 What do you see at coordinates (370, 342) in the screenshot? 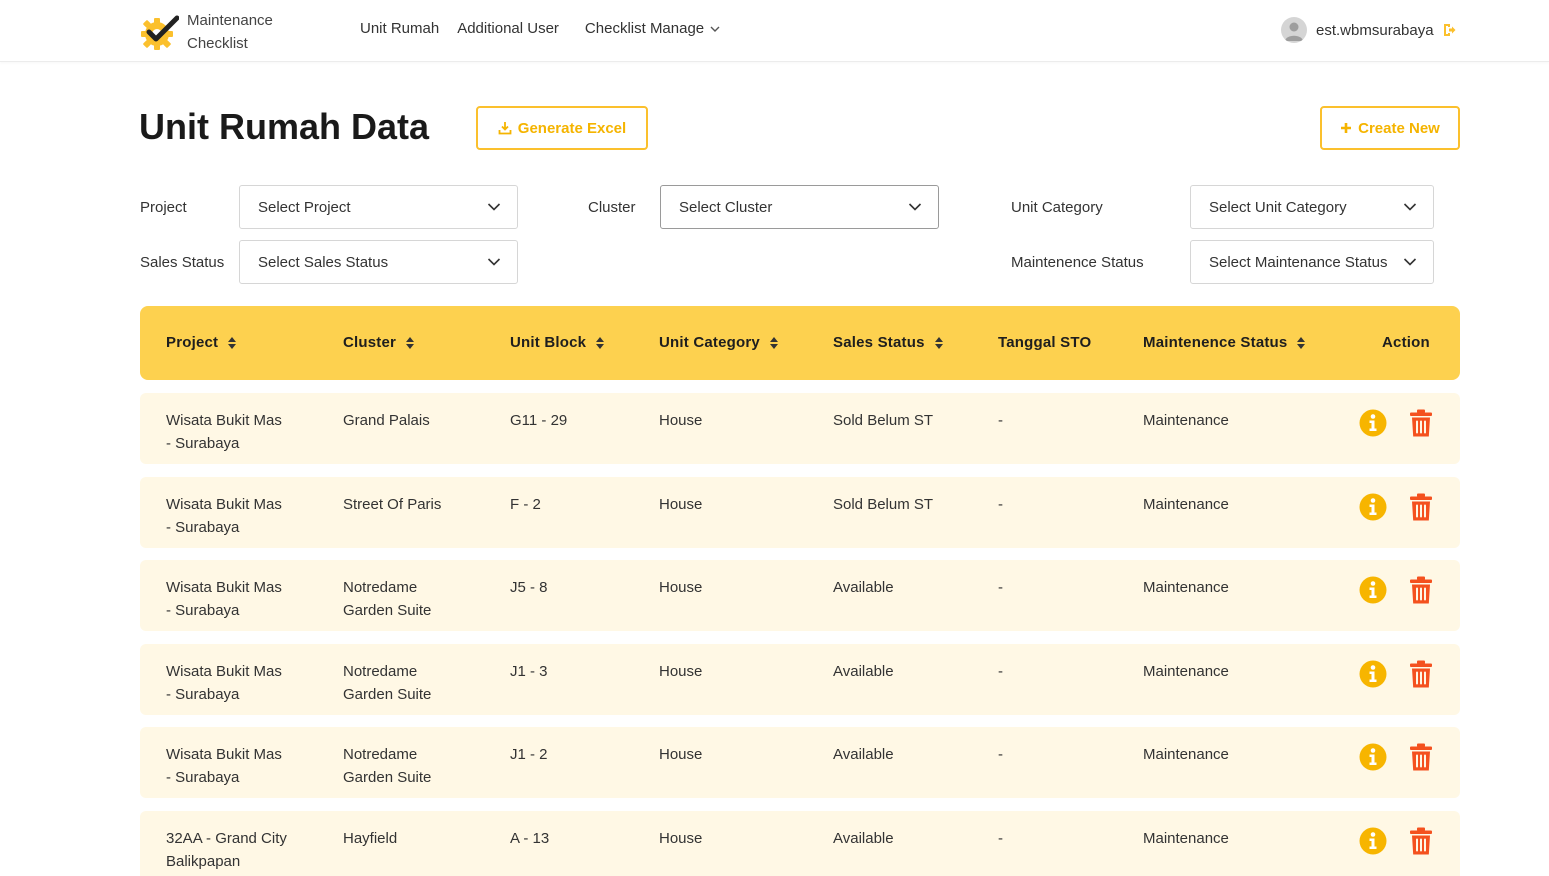
I see `column-header-label: Cluster` at bounding box center [370, 342].